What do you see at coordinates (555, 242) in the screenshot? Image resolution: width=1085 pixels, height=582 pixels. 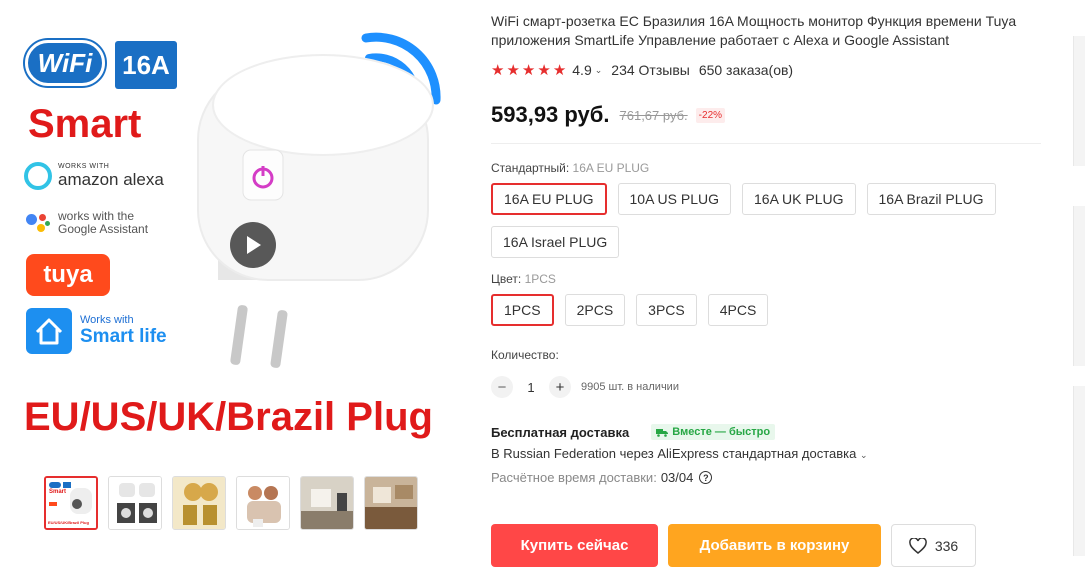 I see `option-16a-israel-plug: 16A Israel PLUG` at bounding box center [555, 242].